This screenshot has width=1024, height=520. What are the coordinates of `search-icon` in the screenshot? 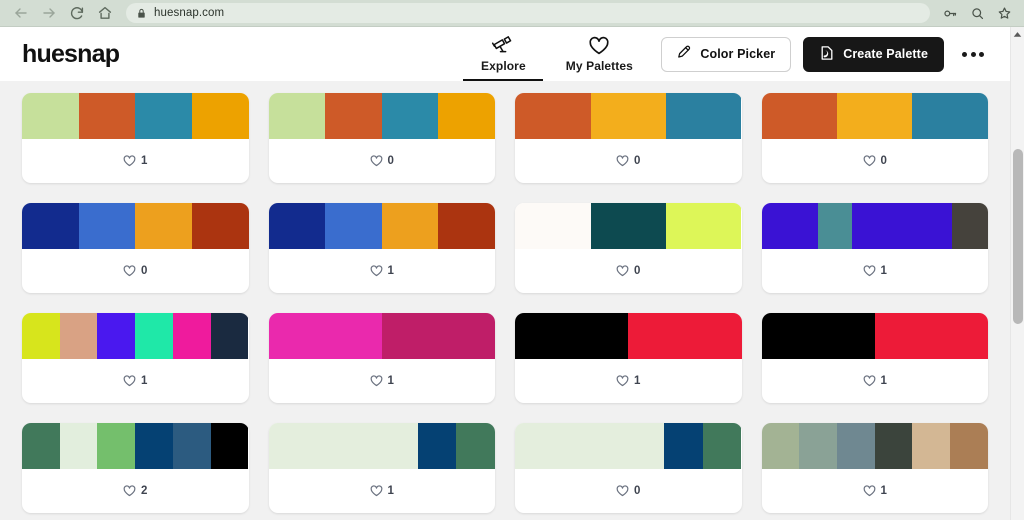 It's located at (977, 13).